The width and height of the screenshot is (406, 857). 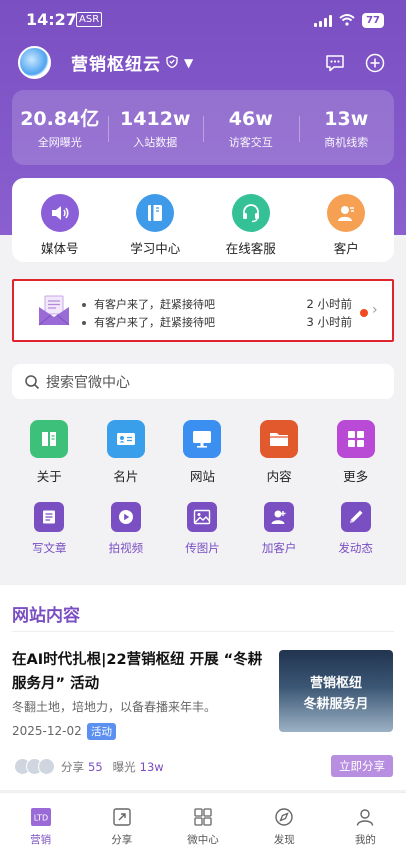 I want to click on stat-leads: 13w 商机线索, so click(x=346, y=127).